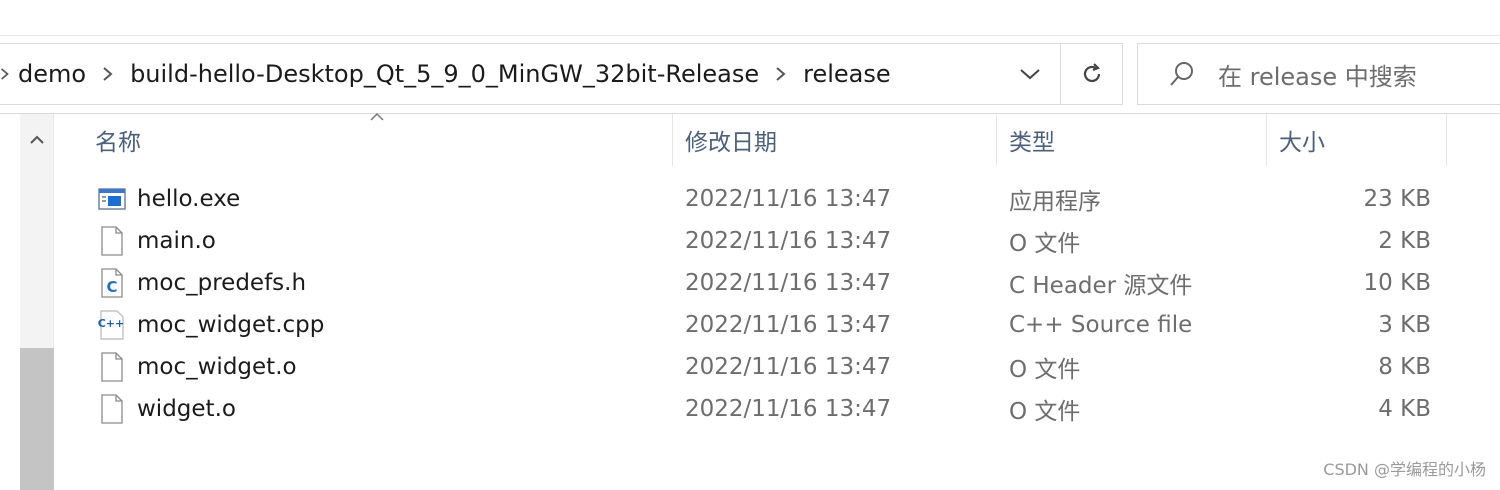 Image resolution: width=1500 pixels, height=490 pixels. I want to click on c-header-icon: C, so click(112, 283).